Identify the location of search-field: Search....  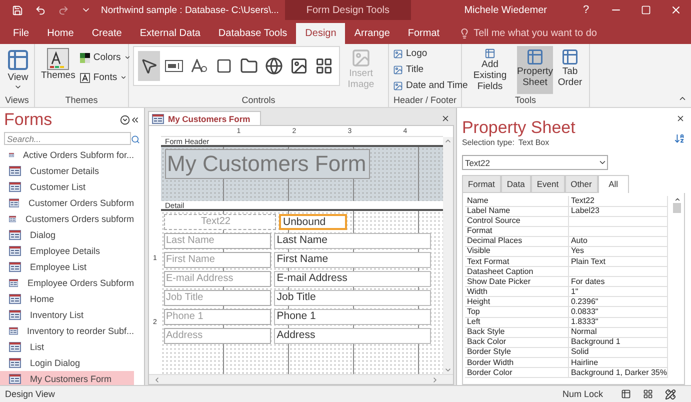
(67, 138).